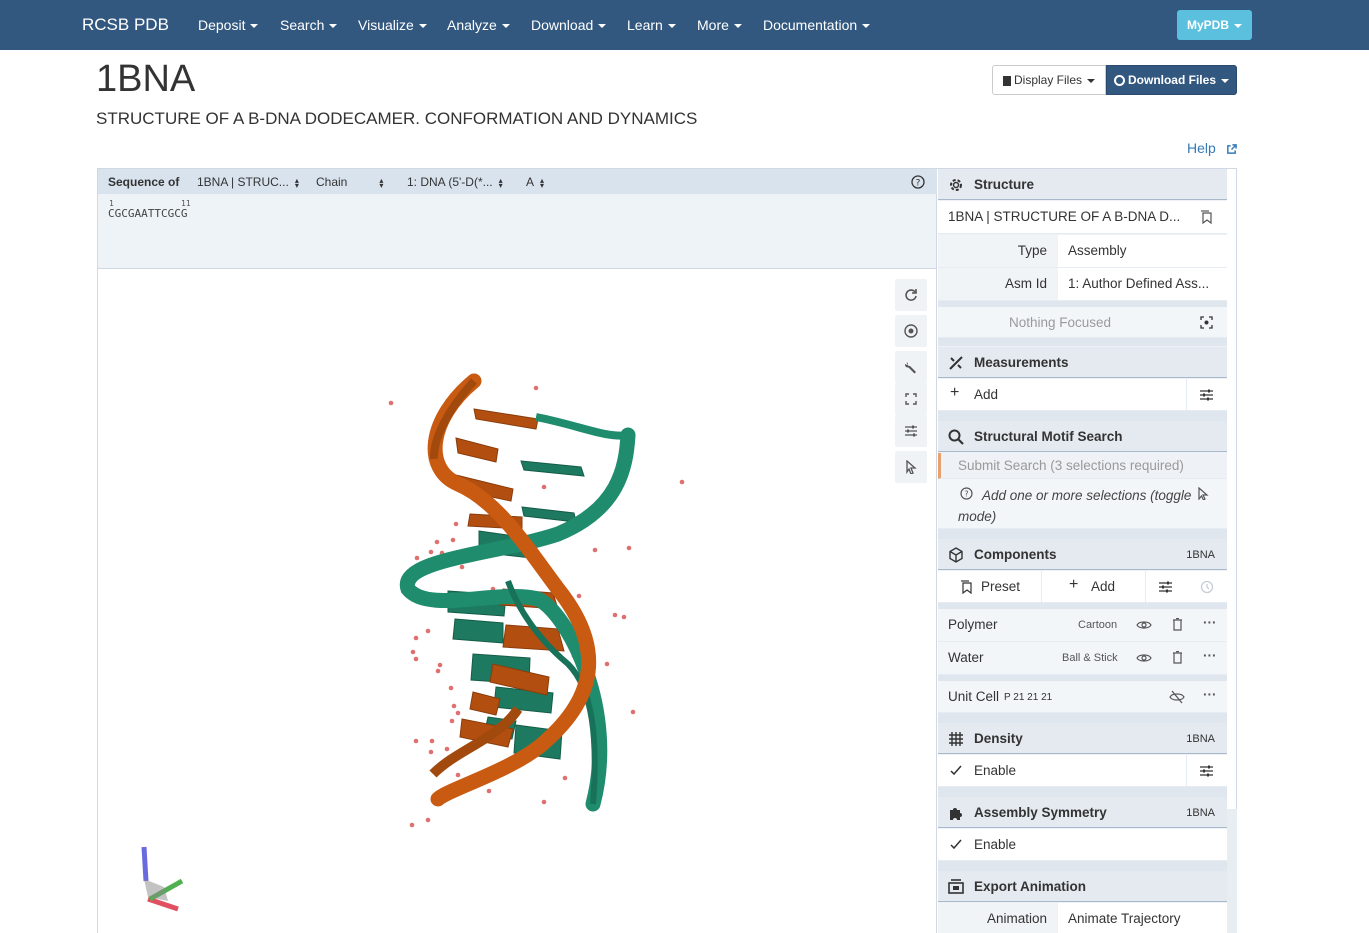 The image size is (1369, 933). What do you see at coordinates (147, 213) in the screenshot?
I see `sequence-residues: CGCGAATTCGCG` at bounding box center [147, 213].